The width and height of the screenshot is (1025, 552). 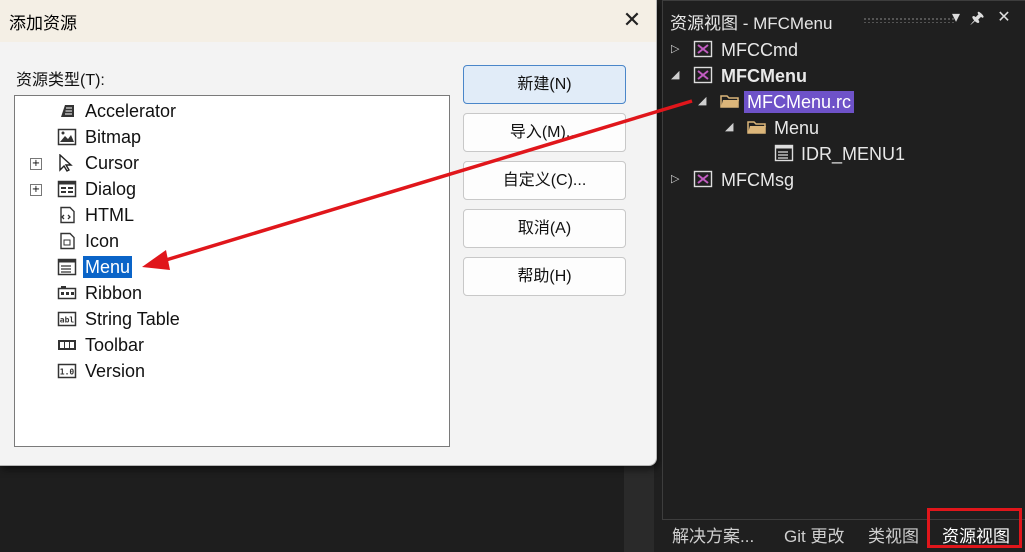 What do you see at coordinates (843, 180) in the screenshot?
I see `tree-node-mfcmsg: ▷ MFCMsg` at bounding box center [843, 180].